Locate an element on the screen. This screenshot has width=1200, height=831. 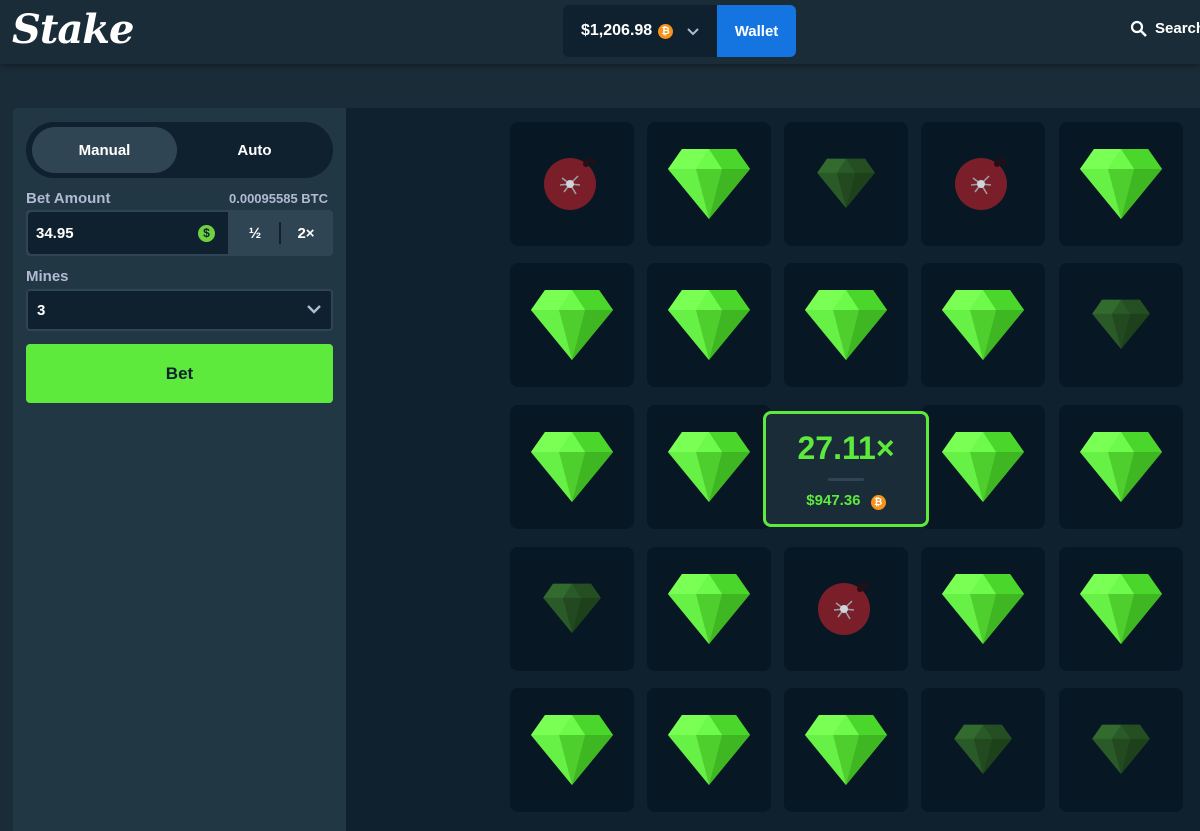
win-payout: $947.36 ₿ is located at coordinates (846, 501).